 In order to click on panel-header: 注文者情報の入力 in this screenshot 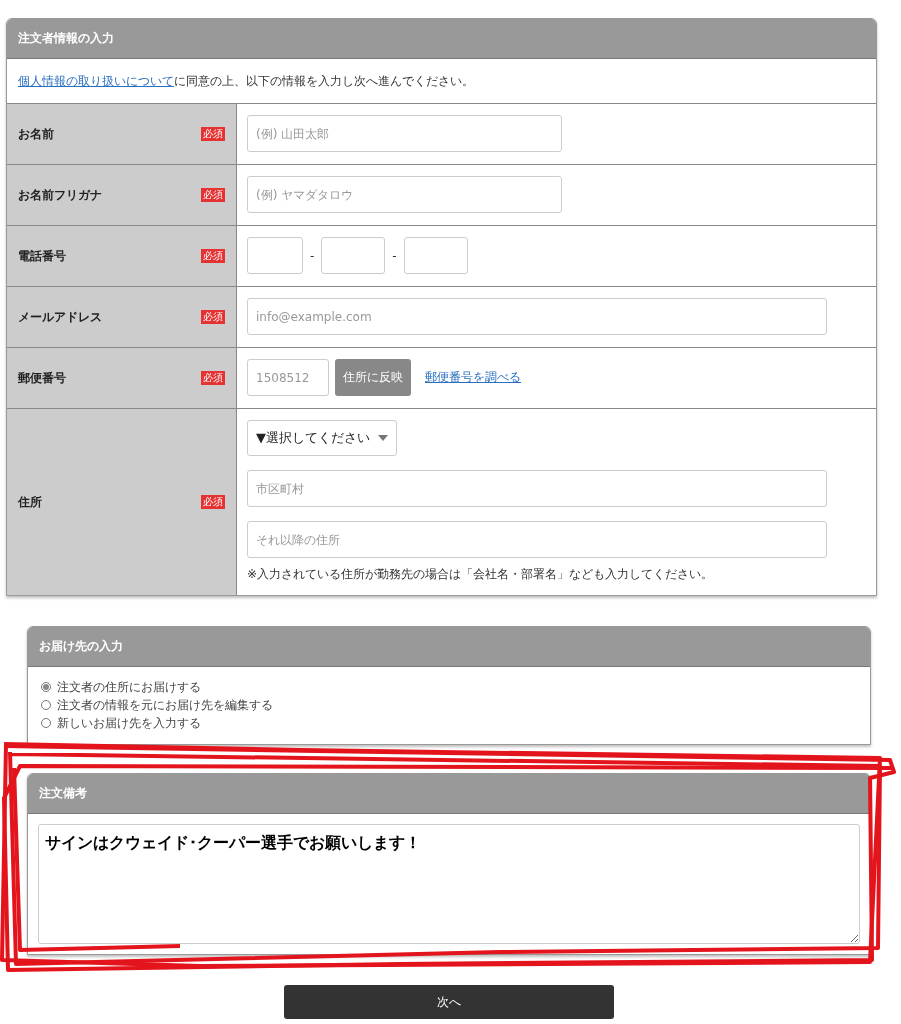, I will do `click(441, 39)`.